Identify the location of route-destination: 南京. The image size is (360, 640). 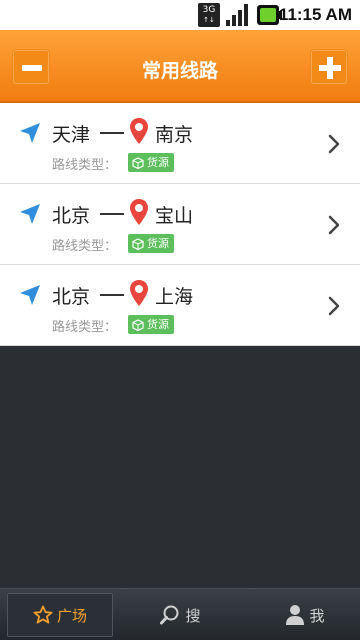
(174, 135).